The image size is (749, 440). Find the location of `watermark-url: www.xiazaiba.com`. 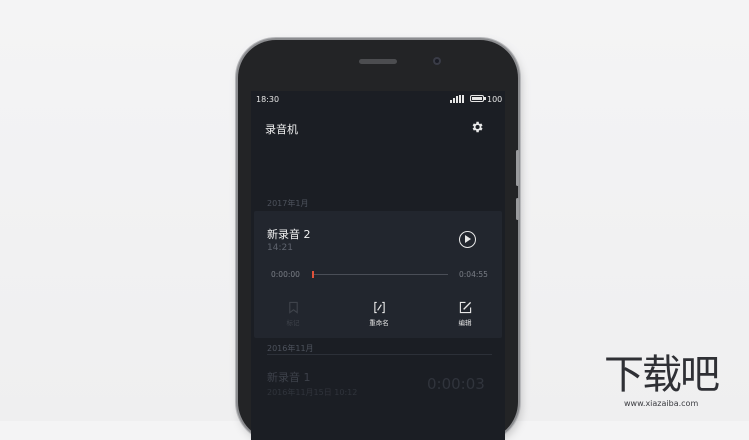

watermark-url: www.xiazaiba.com is located at coordinates (661, 403).